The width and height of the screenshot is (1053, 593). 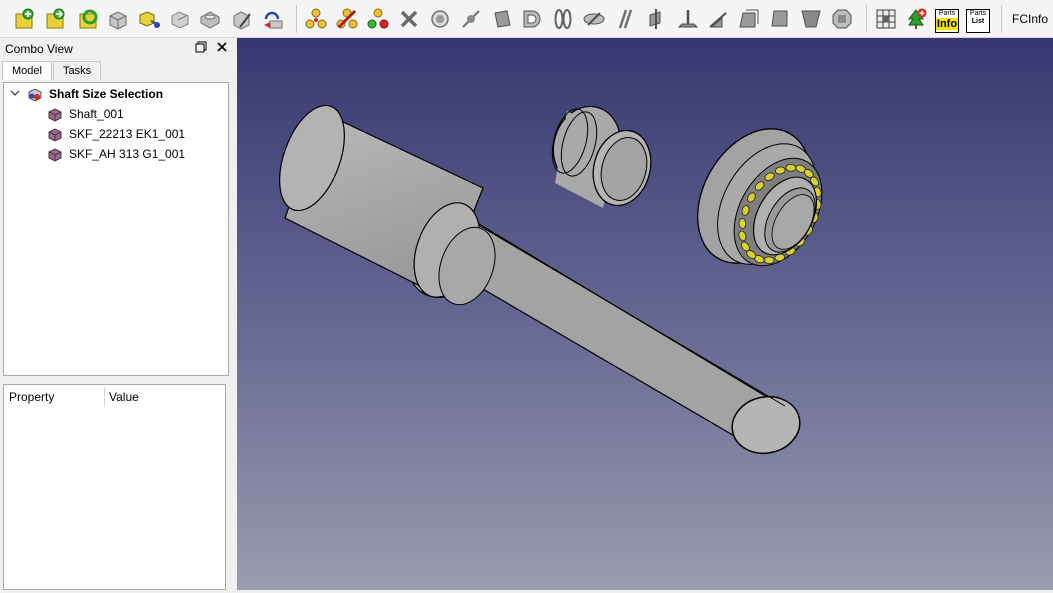 What do you see at coordinates (440, 19) in the screenshot?
I see `circle-icon` at bounding box center [440, 19].